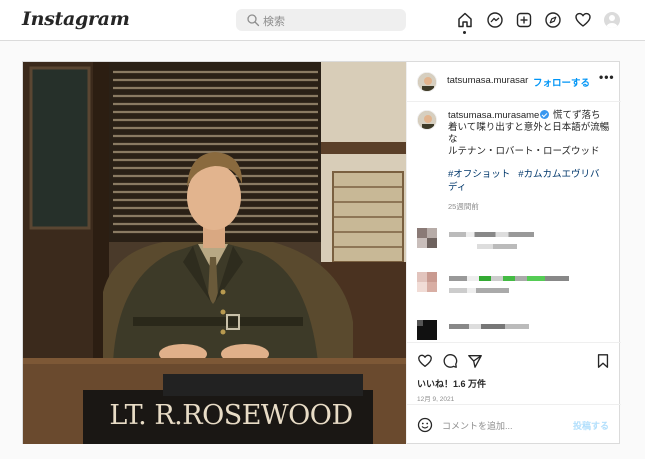  What do you see at coordinates (531, 181) in the screenshot?
I see `hashtags: #オフショット #カムカムエヴリバ ディ` at bounding box center [531, 181].